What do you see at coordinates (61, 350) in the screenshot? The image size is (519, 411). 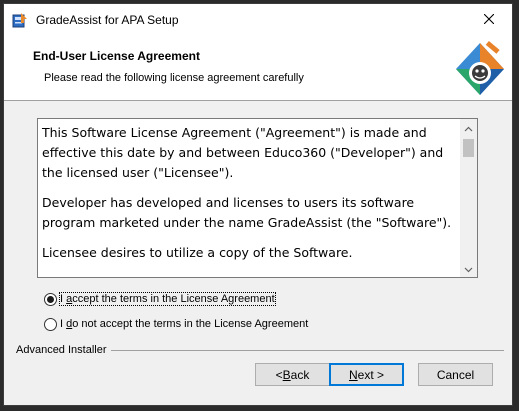 I see `brand-label: Advanced Installer` at bounding box center [61, 350].